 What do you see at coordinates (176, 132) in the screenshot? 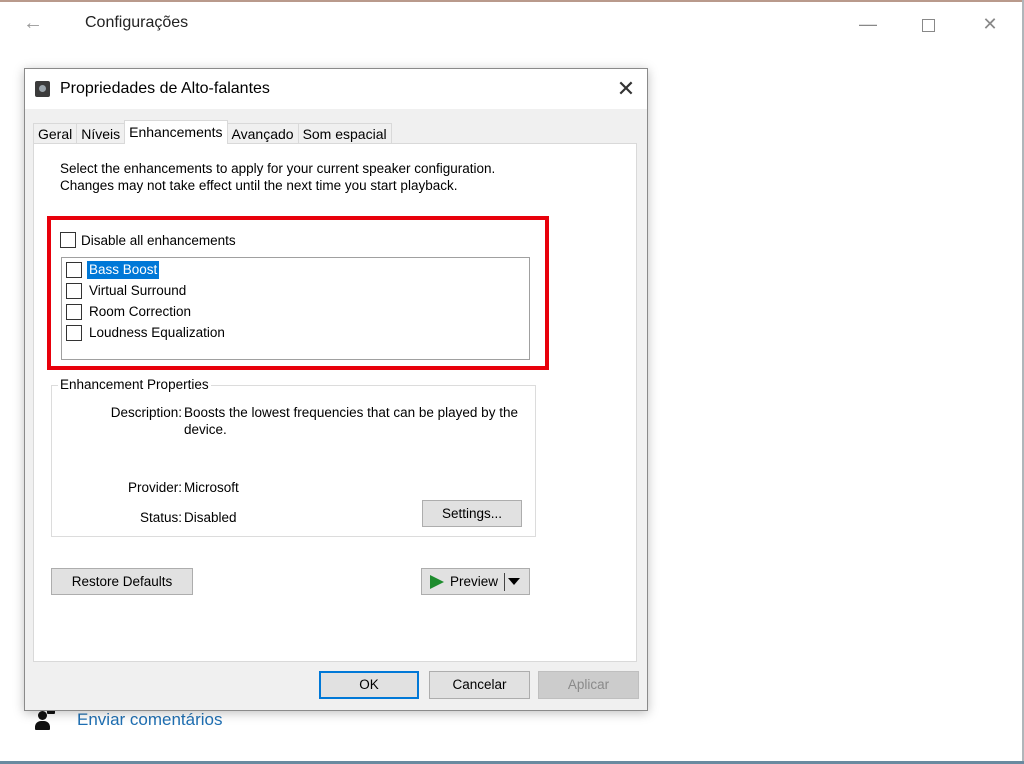
I see `tab-enhancements: Enhancements` at bounding box center [176, 132].